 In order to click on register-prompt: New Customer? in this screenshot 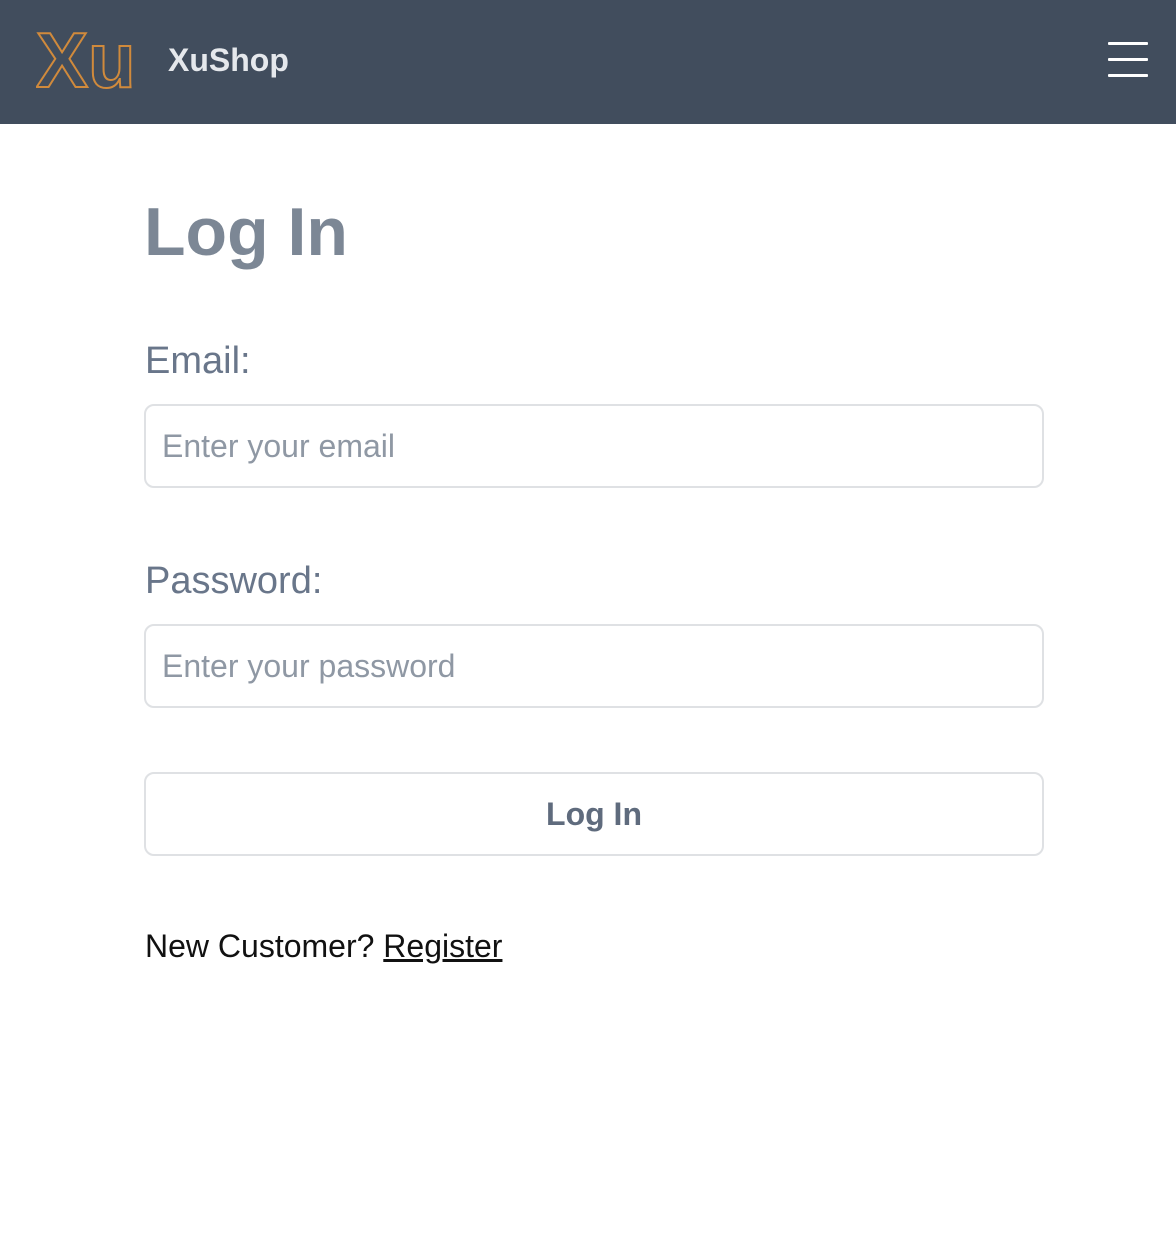, I will do `click(260, 946)`.